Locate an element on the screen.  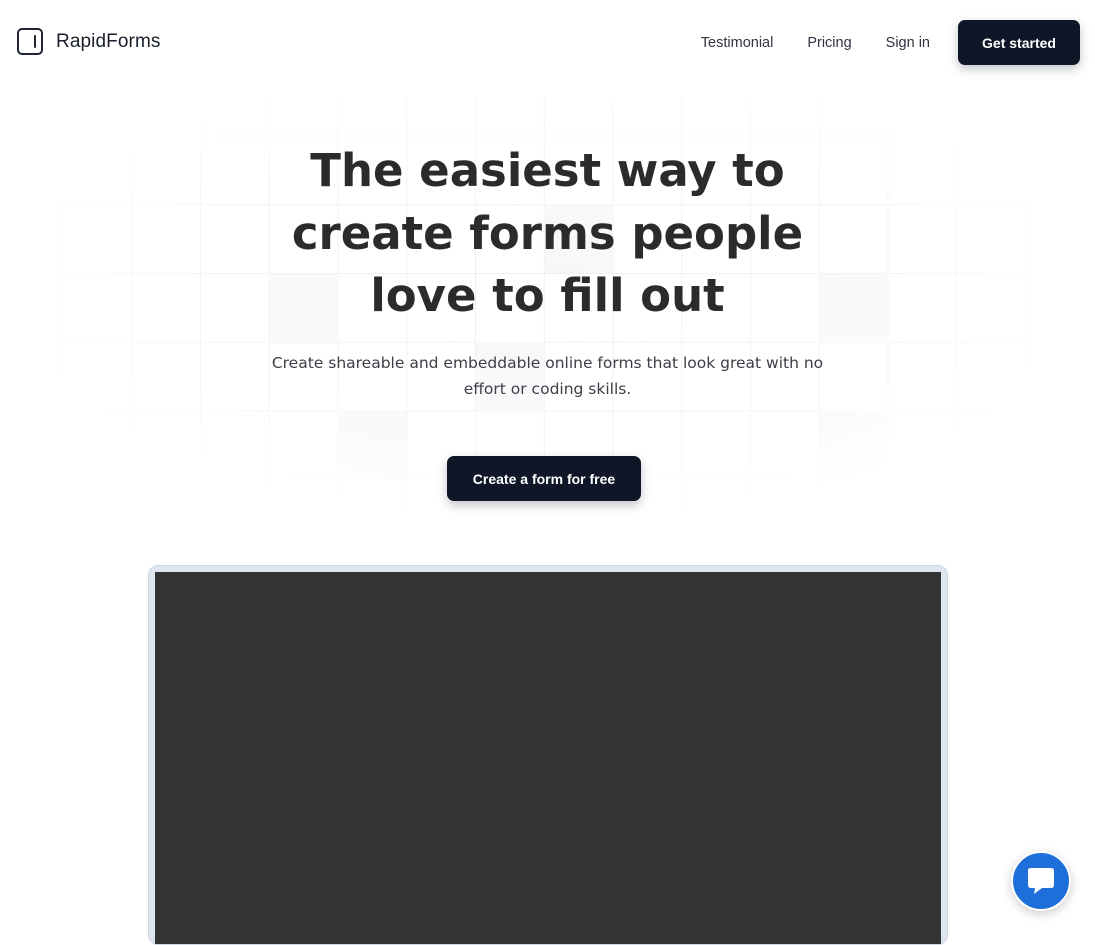
form-panel-icon is located at coordinates (30, 41).